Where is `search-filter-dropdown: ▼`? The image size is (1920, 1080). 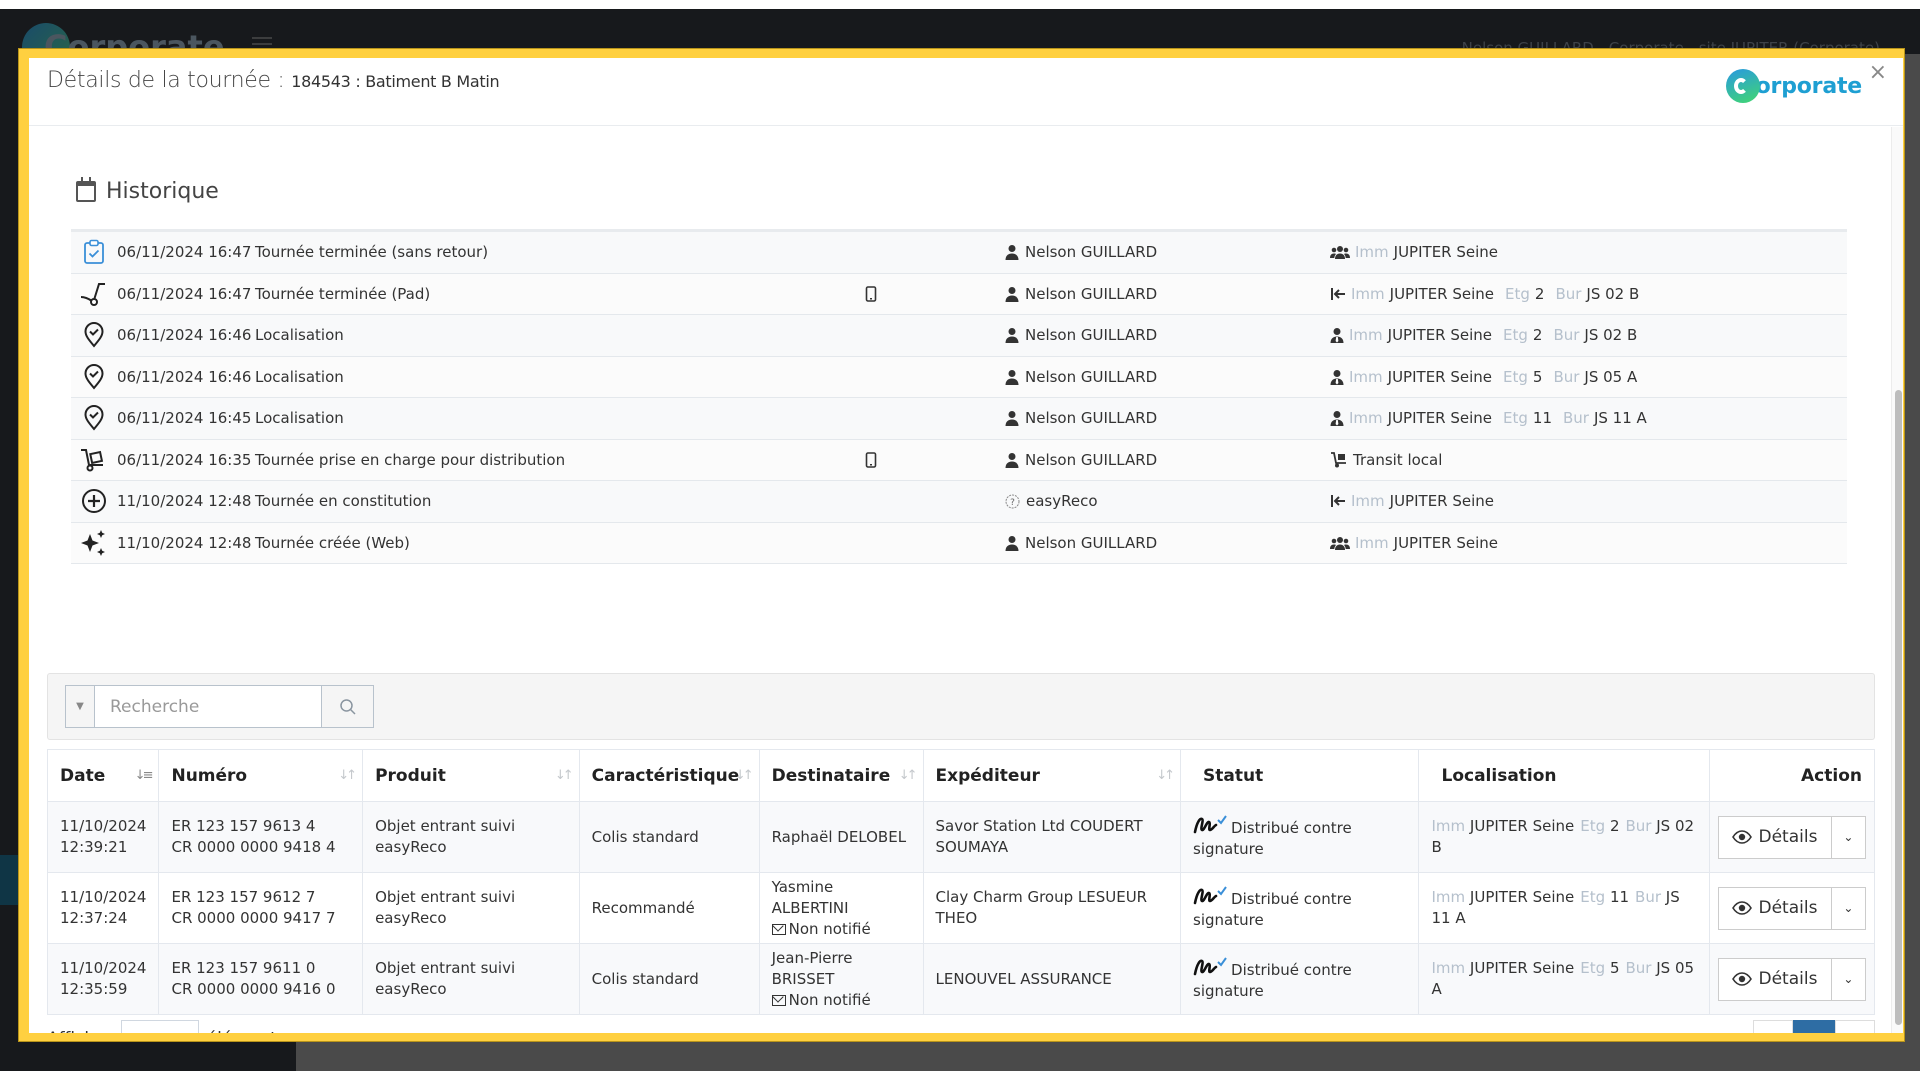 search-filter-dropdown: ▼ is located at coordinates (80, 706).